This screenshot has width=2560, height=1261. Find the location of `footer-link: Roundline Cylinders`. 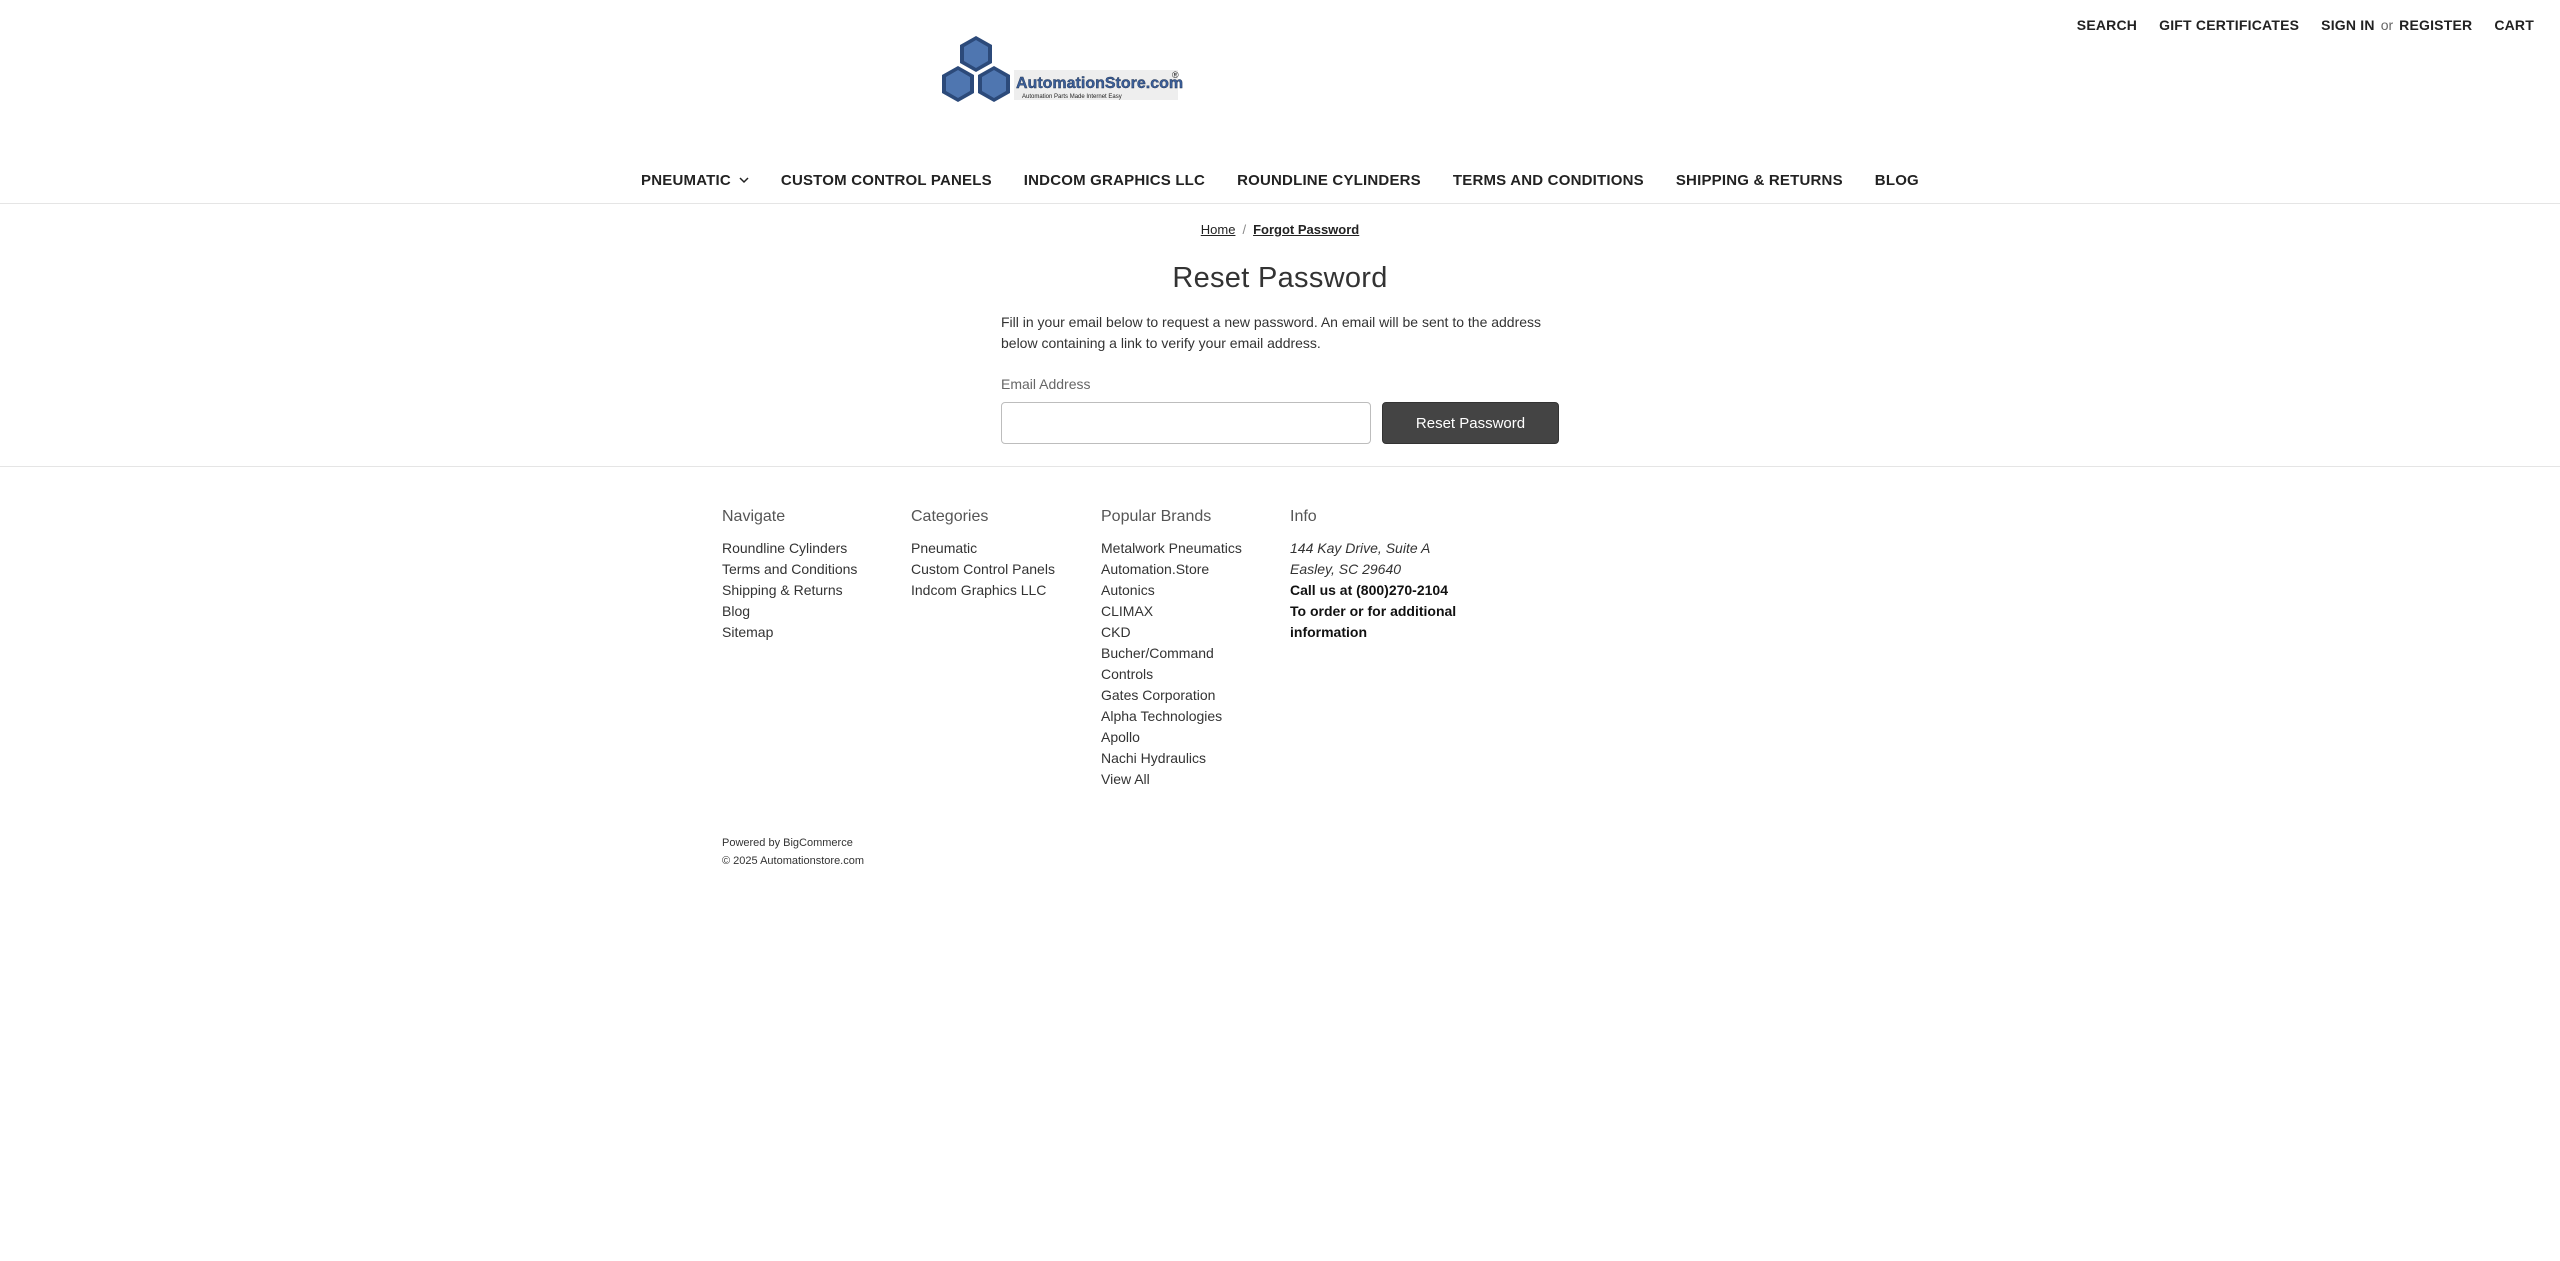

footer-link: Roundline Cylinders is located at coordinates (817, 548).